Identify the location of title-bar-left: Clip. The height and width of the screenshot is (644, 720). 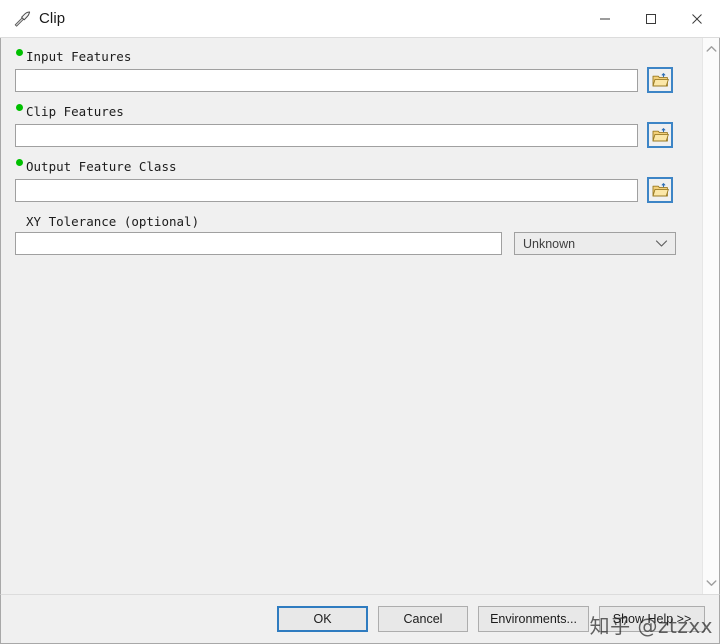
(32, 19).